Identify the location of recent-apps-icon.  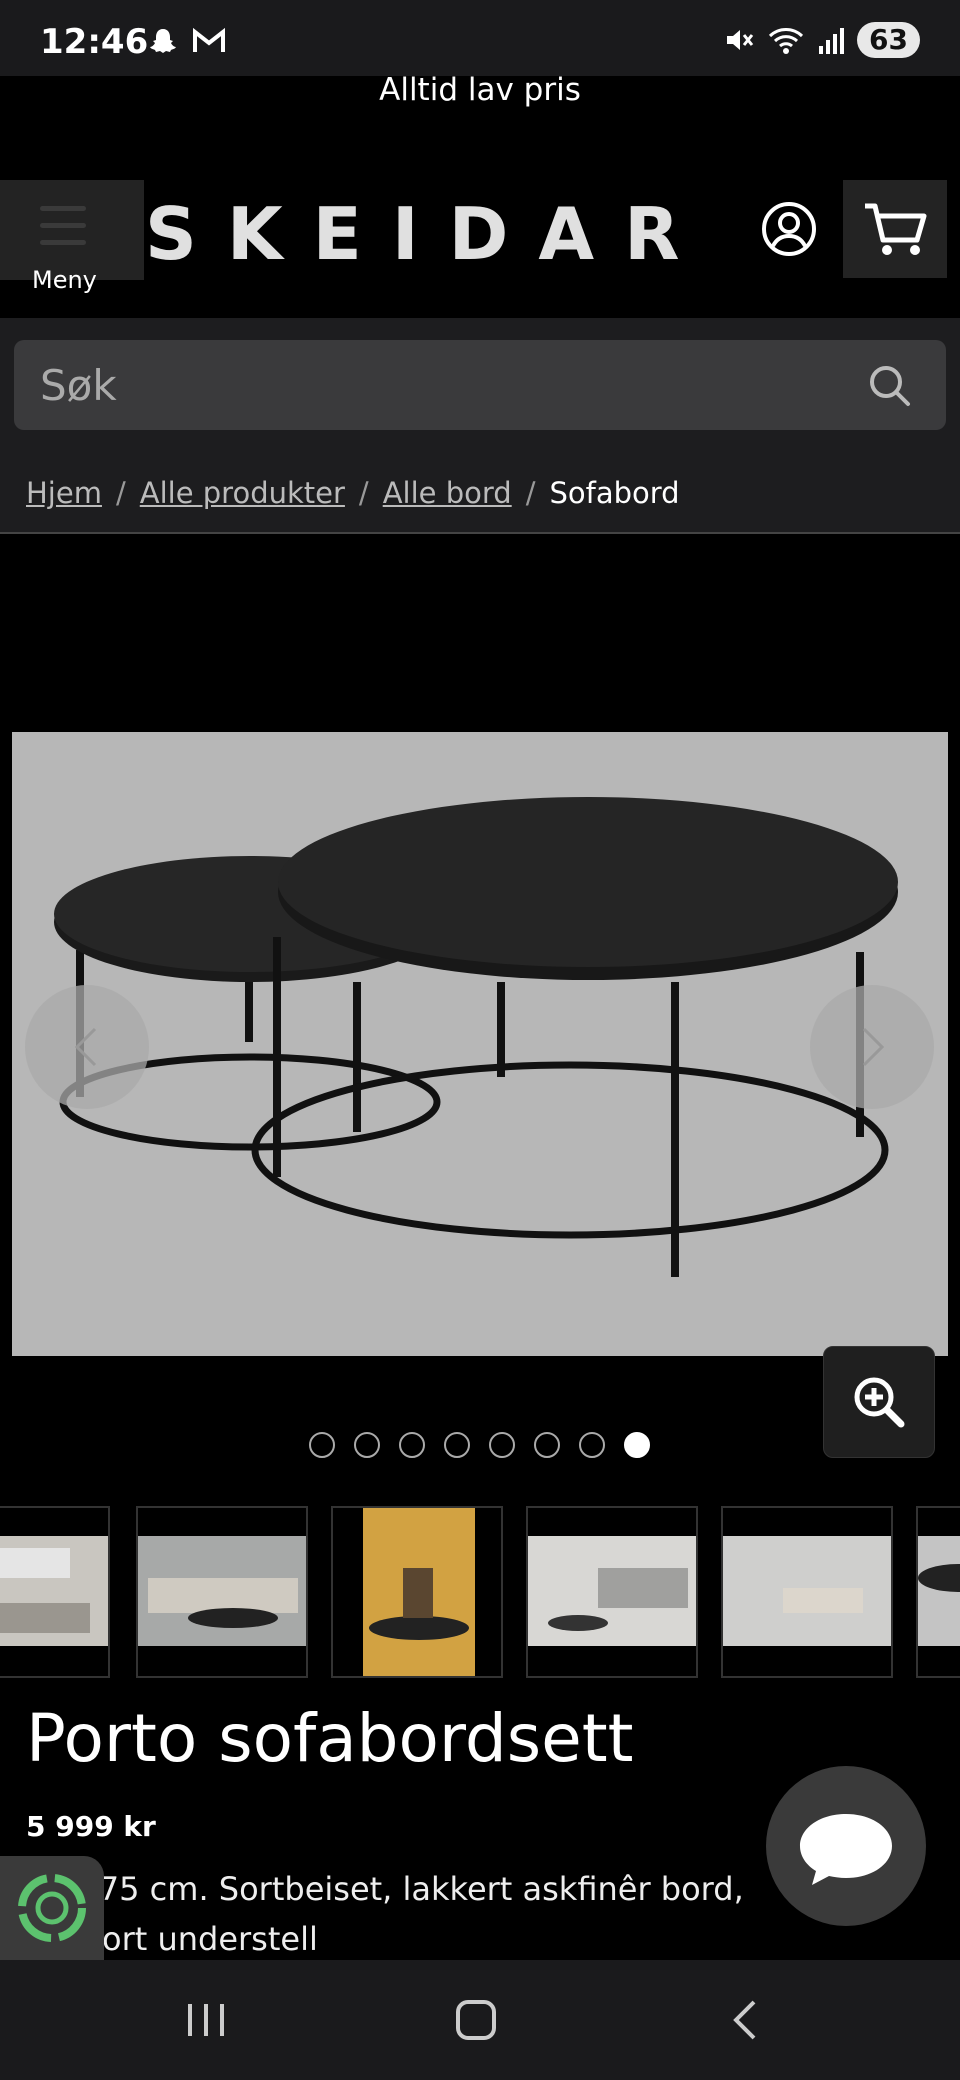
(206, 2020).